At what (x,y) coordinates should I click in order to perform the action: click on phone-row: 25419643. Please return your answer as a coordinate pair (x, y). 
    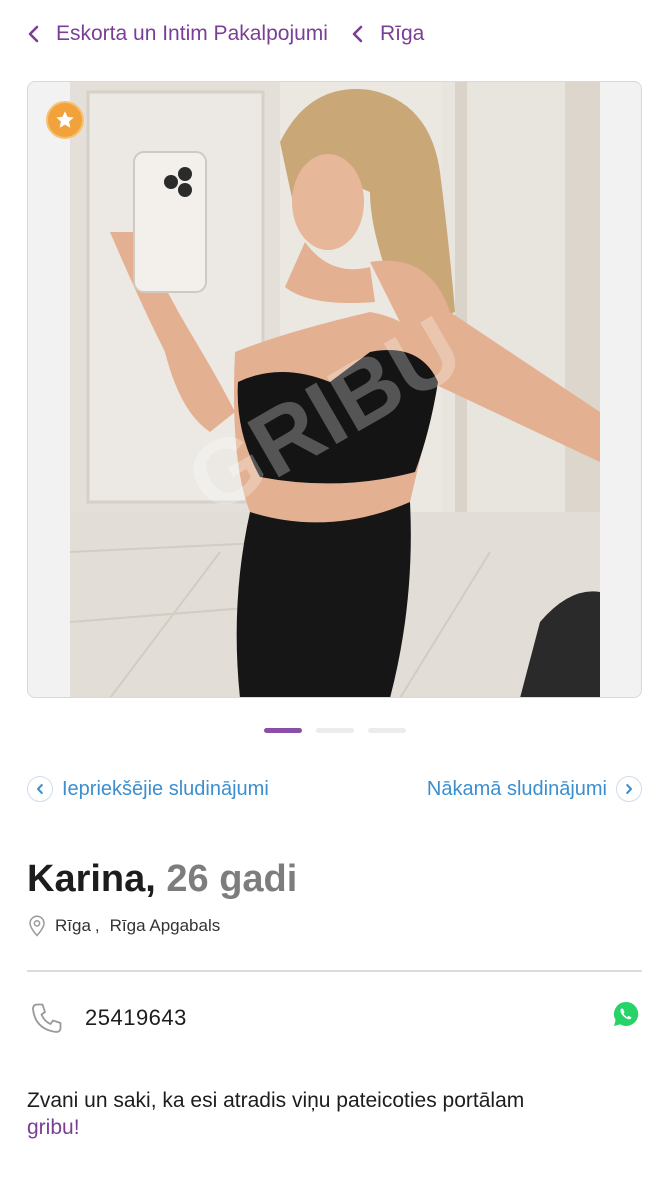
    Looking at the image, I should click on (334, 1018).